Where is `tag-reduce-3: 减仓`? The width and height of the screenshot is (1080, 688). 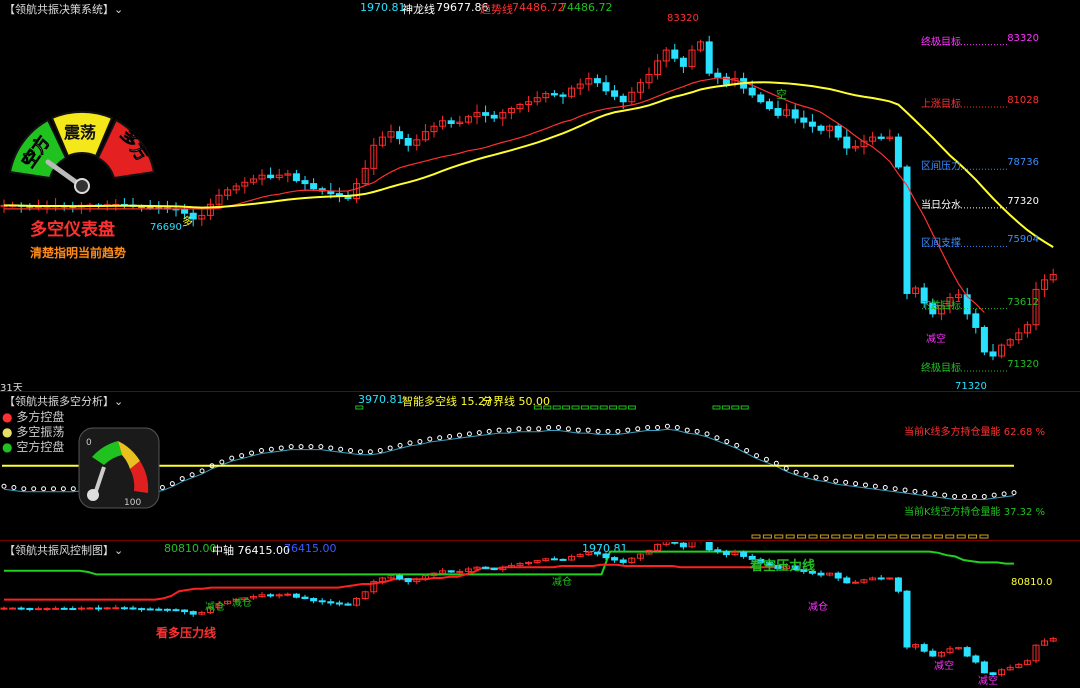
tag-reduce-3: 减仓 is located at coordinates (562, 582).